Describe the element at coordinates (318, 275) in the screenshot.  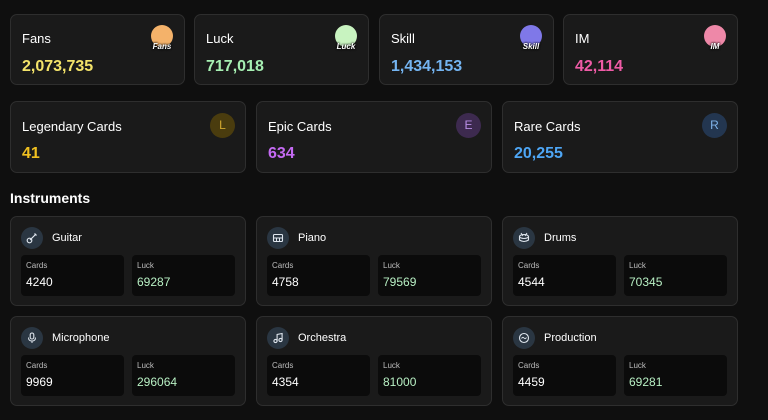
I see `cards-stat: Cards 4758` at that location.